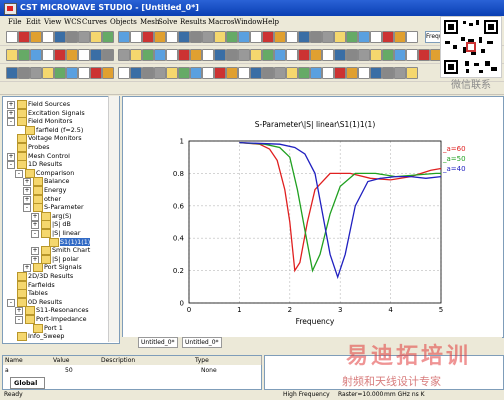  What do you see at coordinates (146, 360) in the screenshot?
I see `col-description-header: Description` at bounding box center [146, 360].